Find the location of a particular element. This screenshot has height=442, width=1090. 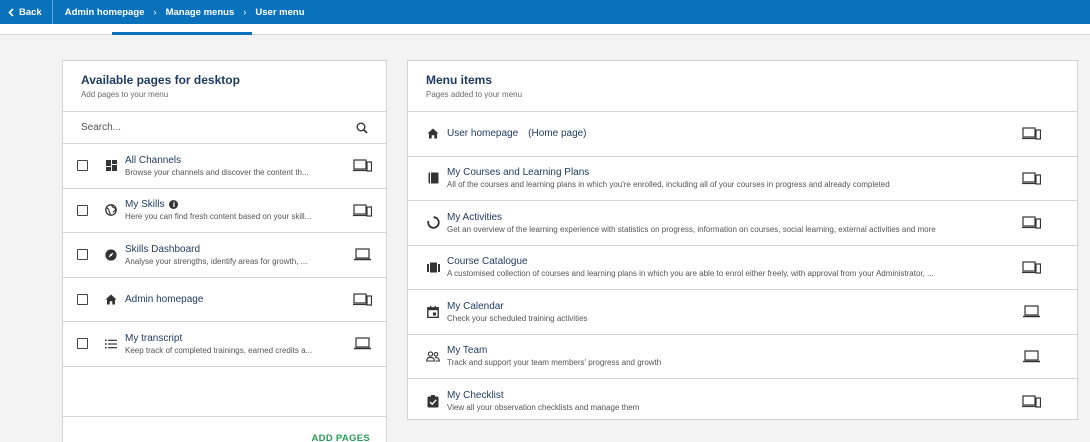

page-title: My transcript is located at coordinates (154, 338).